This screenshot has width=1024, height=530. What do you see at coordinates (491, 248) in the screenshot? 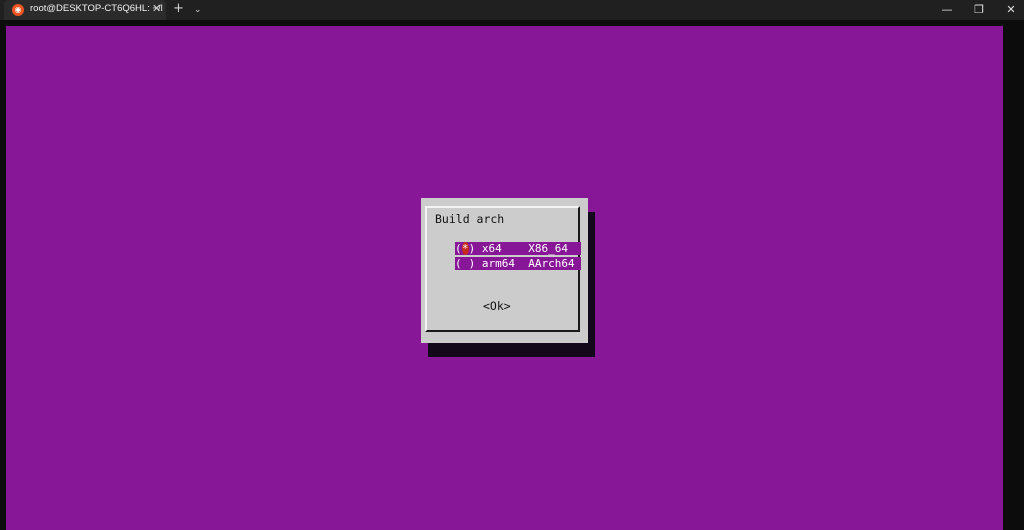
I see `option-name: x64` at bounding box center [491, 248].